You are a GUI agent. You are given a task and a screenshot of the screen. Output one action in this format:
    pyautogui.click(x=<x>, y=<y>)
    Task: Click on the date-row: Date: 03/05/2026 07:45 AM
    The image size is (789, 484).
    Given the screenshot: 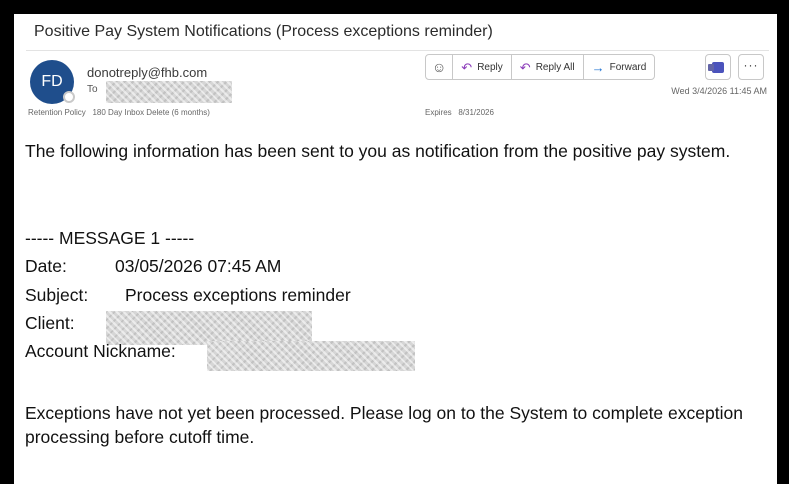 What is the action you would take?
    pyautogui.click(x=153, y=266)
    